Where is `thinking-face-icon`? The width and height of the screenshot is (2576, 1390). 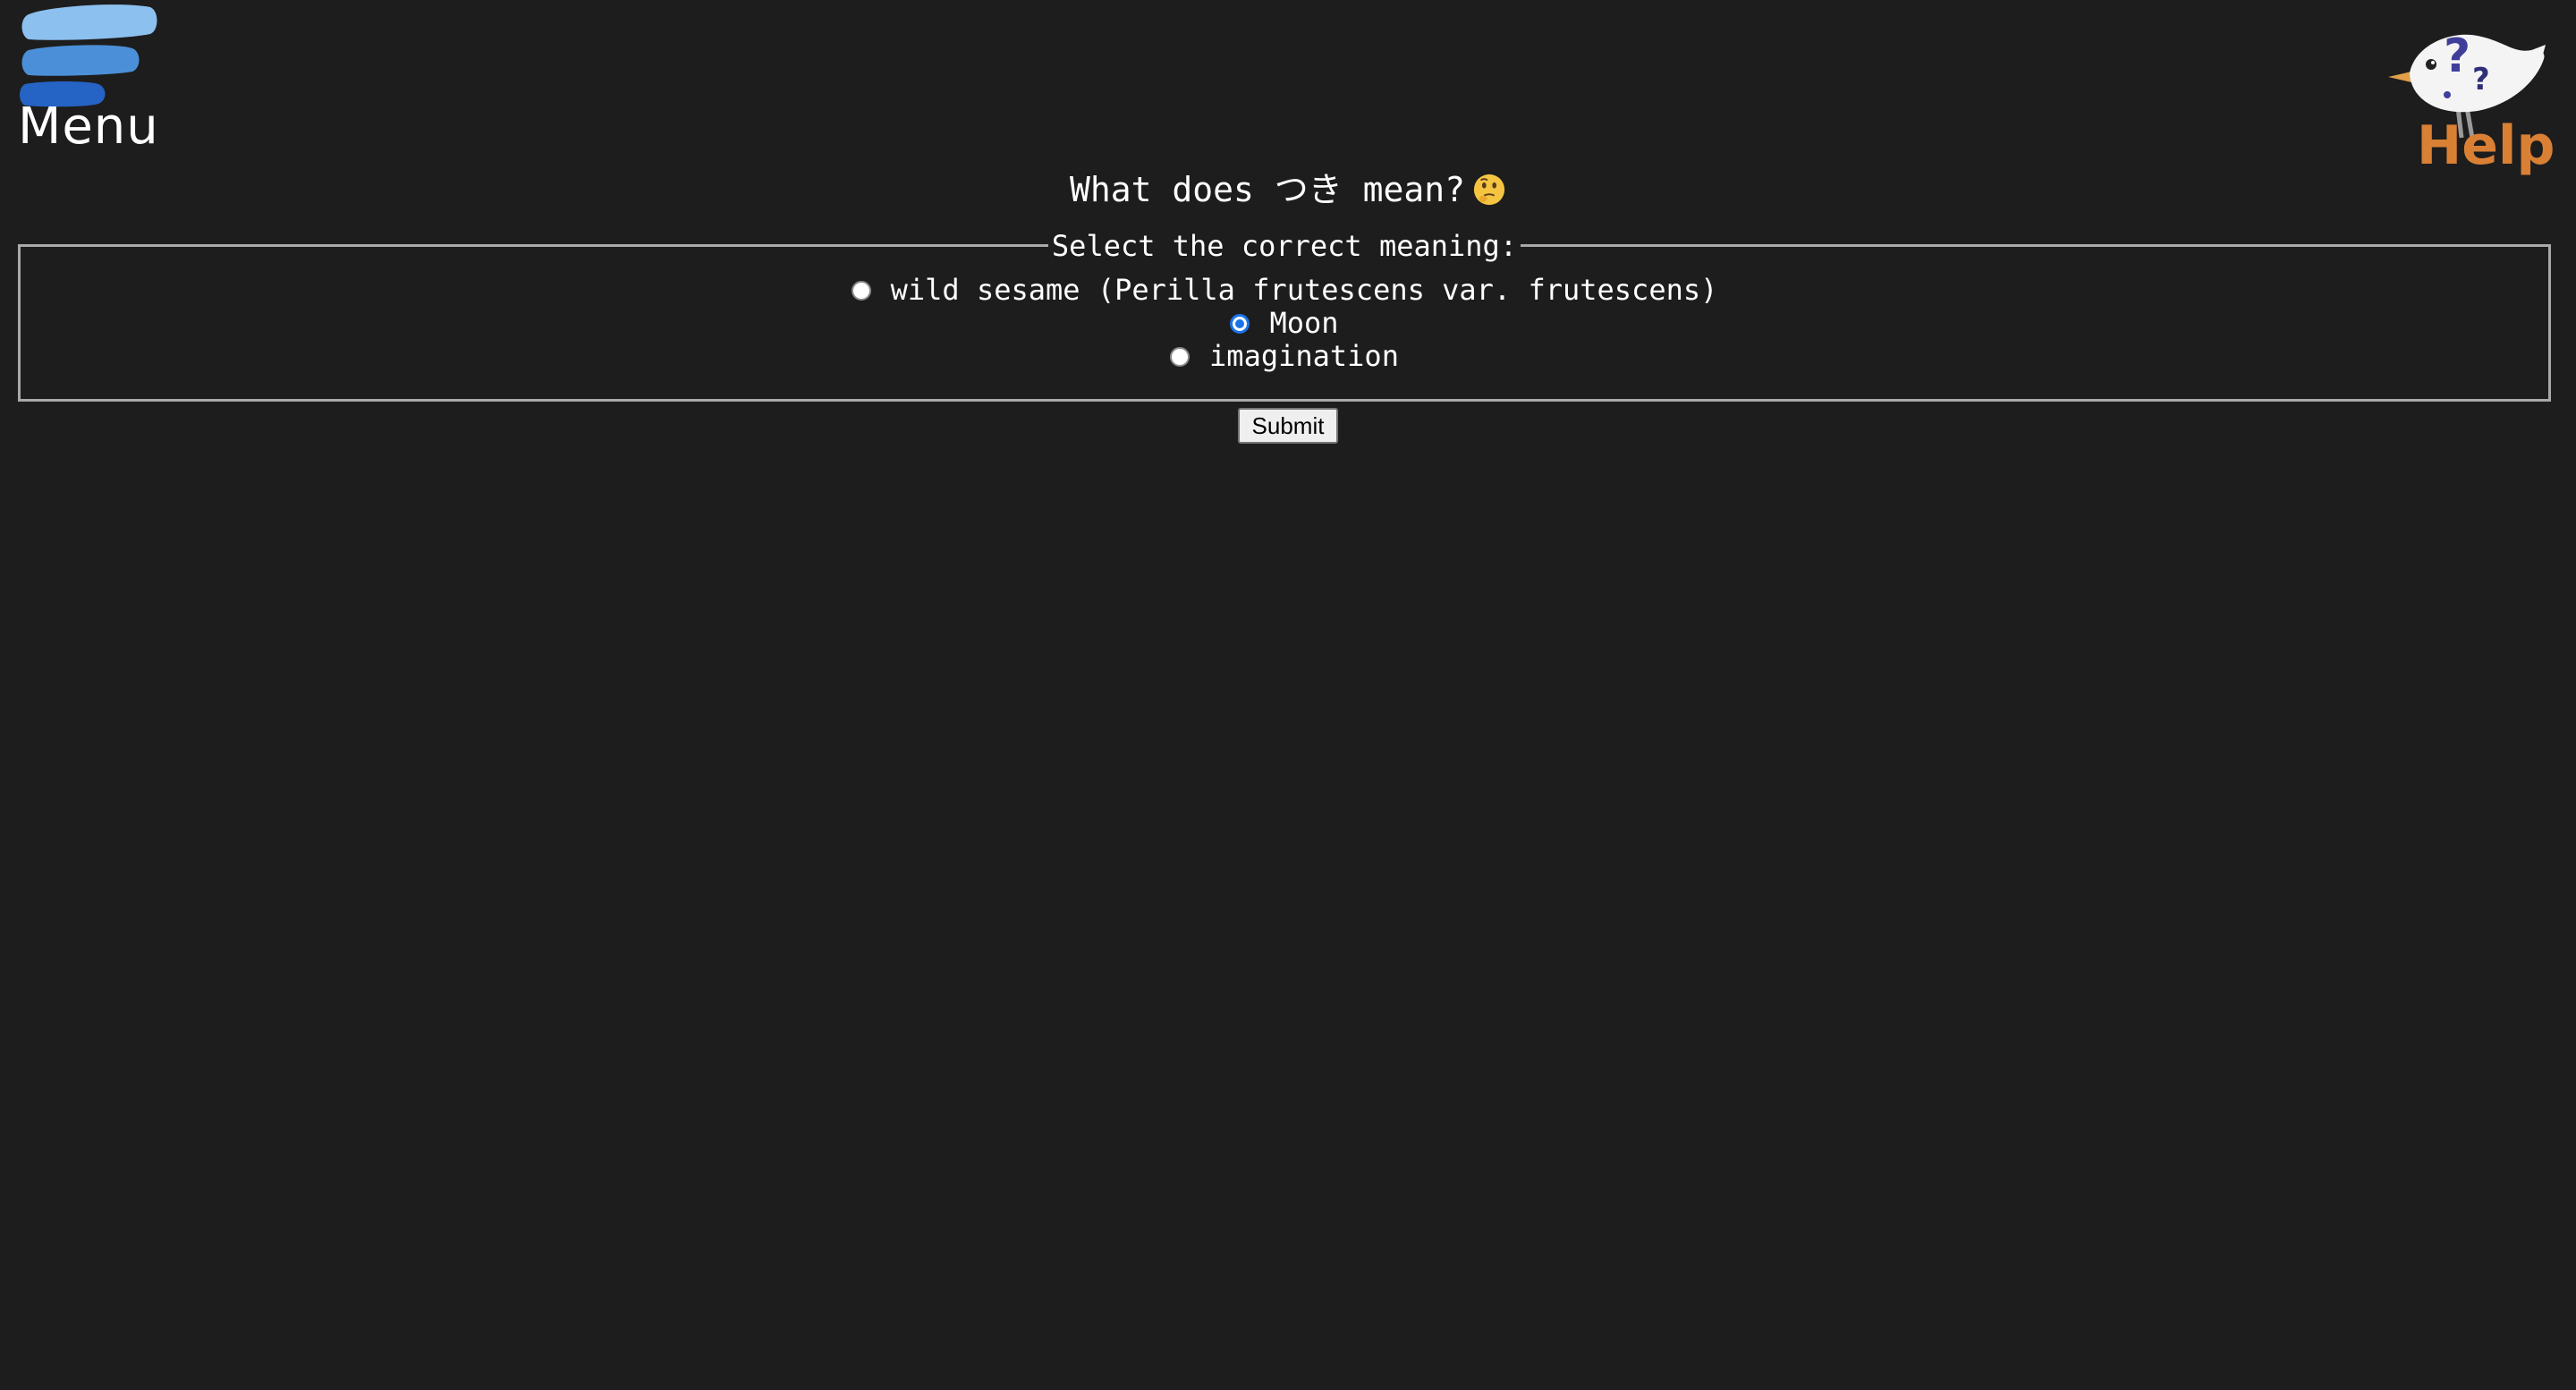 thinking-face-icon is located at coordinates (1489, 190).